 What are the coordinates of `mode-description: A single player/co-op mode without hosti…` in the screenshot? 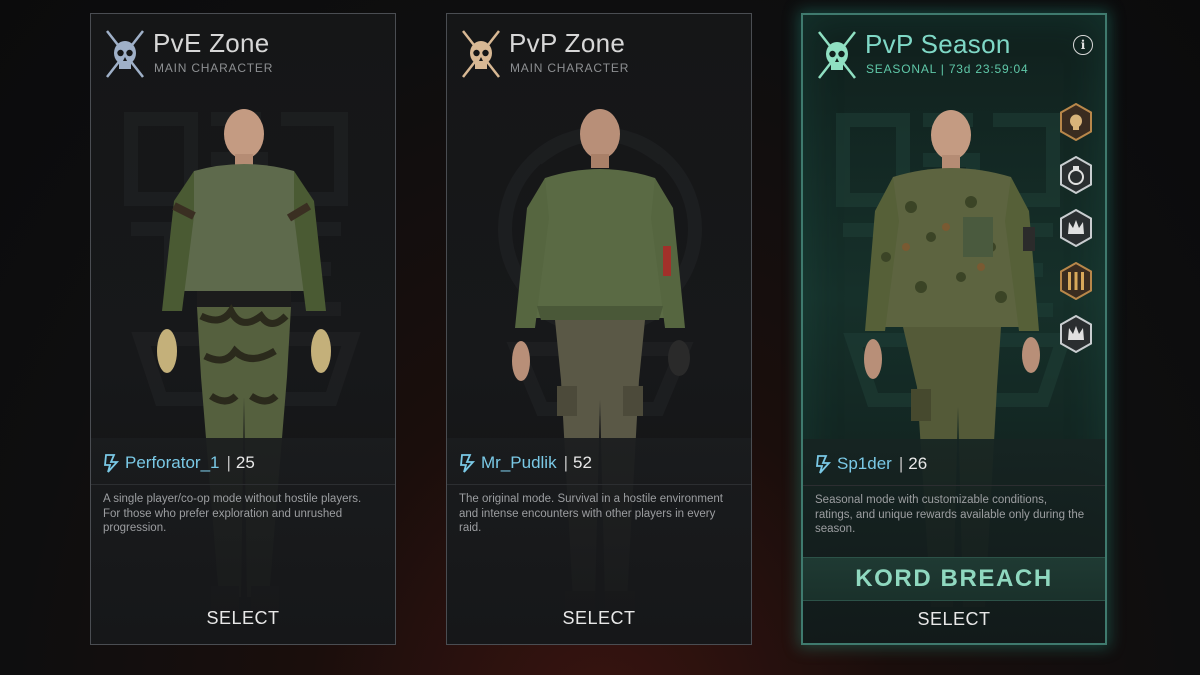 It's located at (232, 513).